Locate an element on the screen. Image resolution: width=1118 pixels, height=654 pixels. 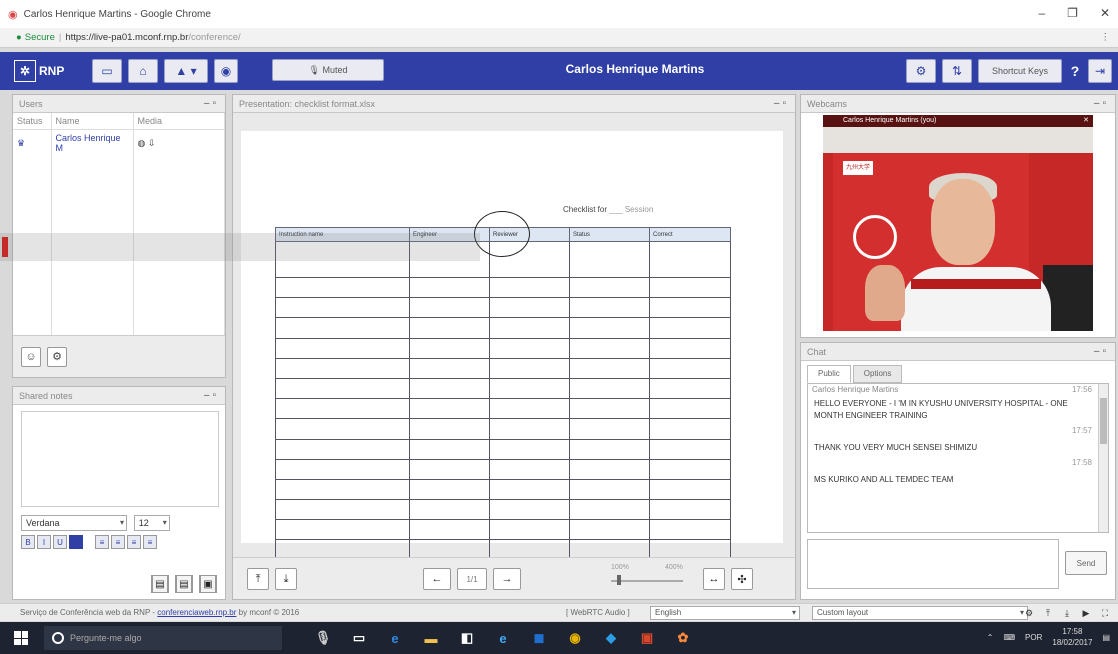
layout-select: Custom layout ▾ is located at coordinates (920, 613).